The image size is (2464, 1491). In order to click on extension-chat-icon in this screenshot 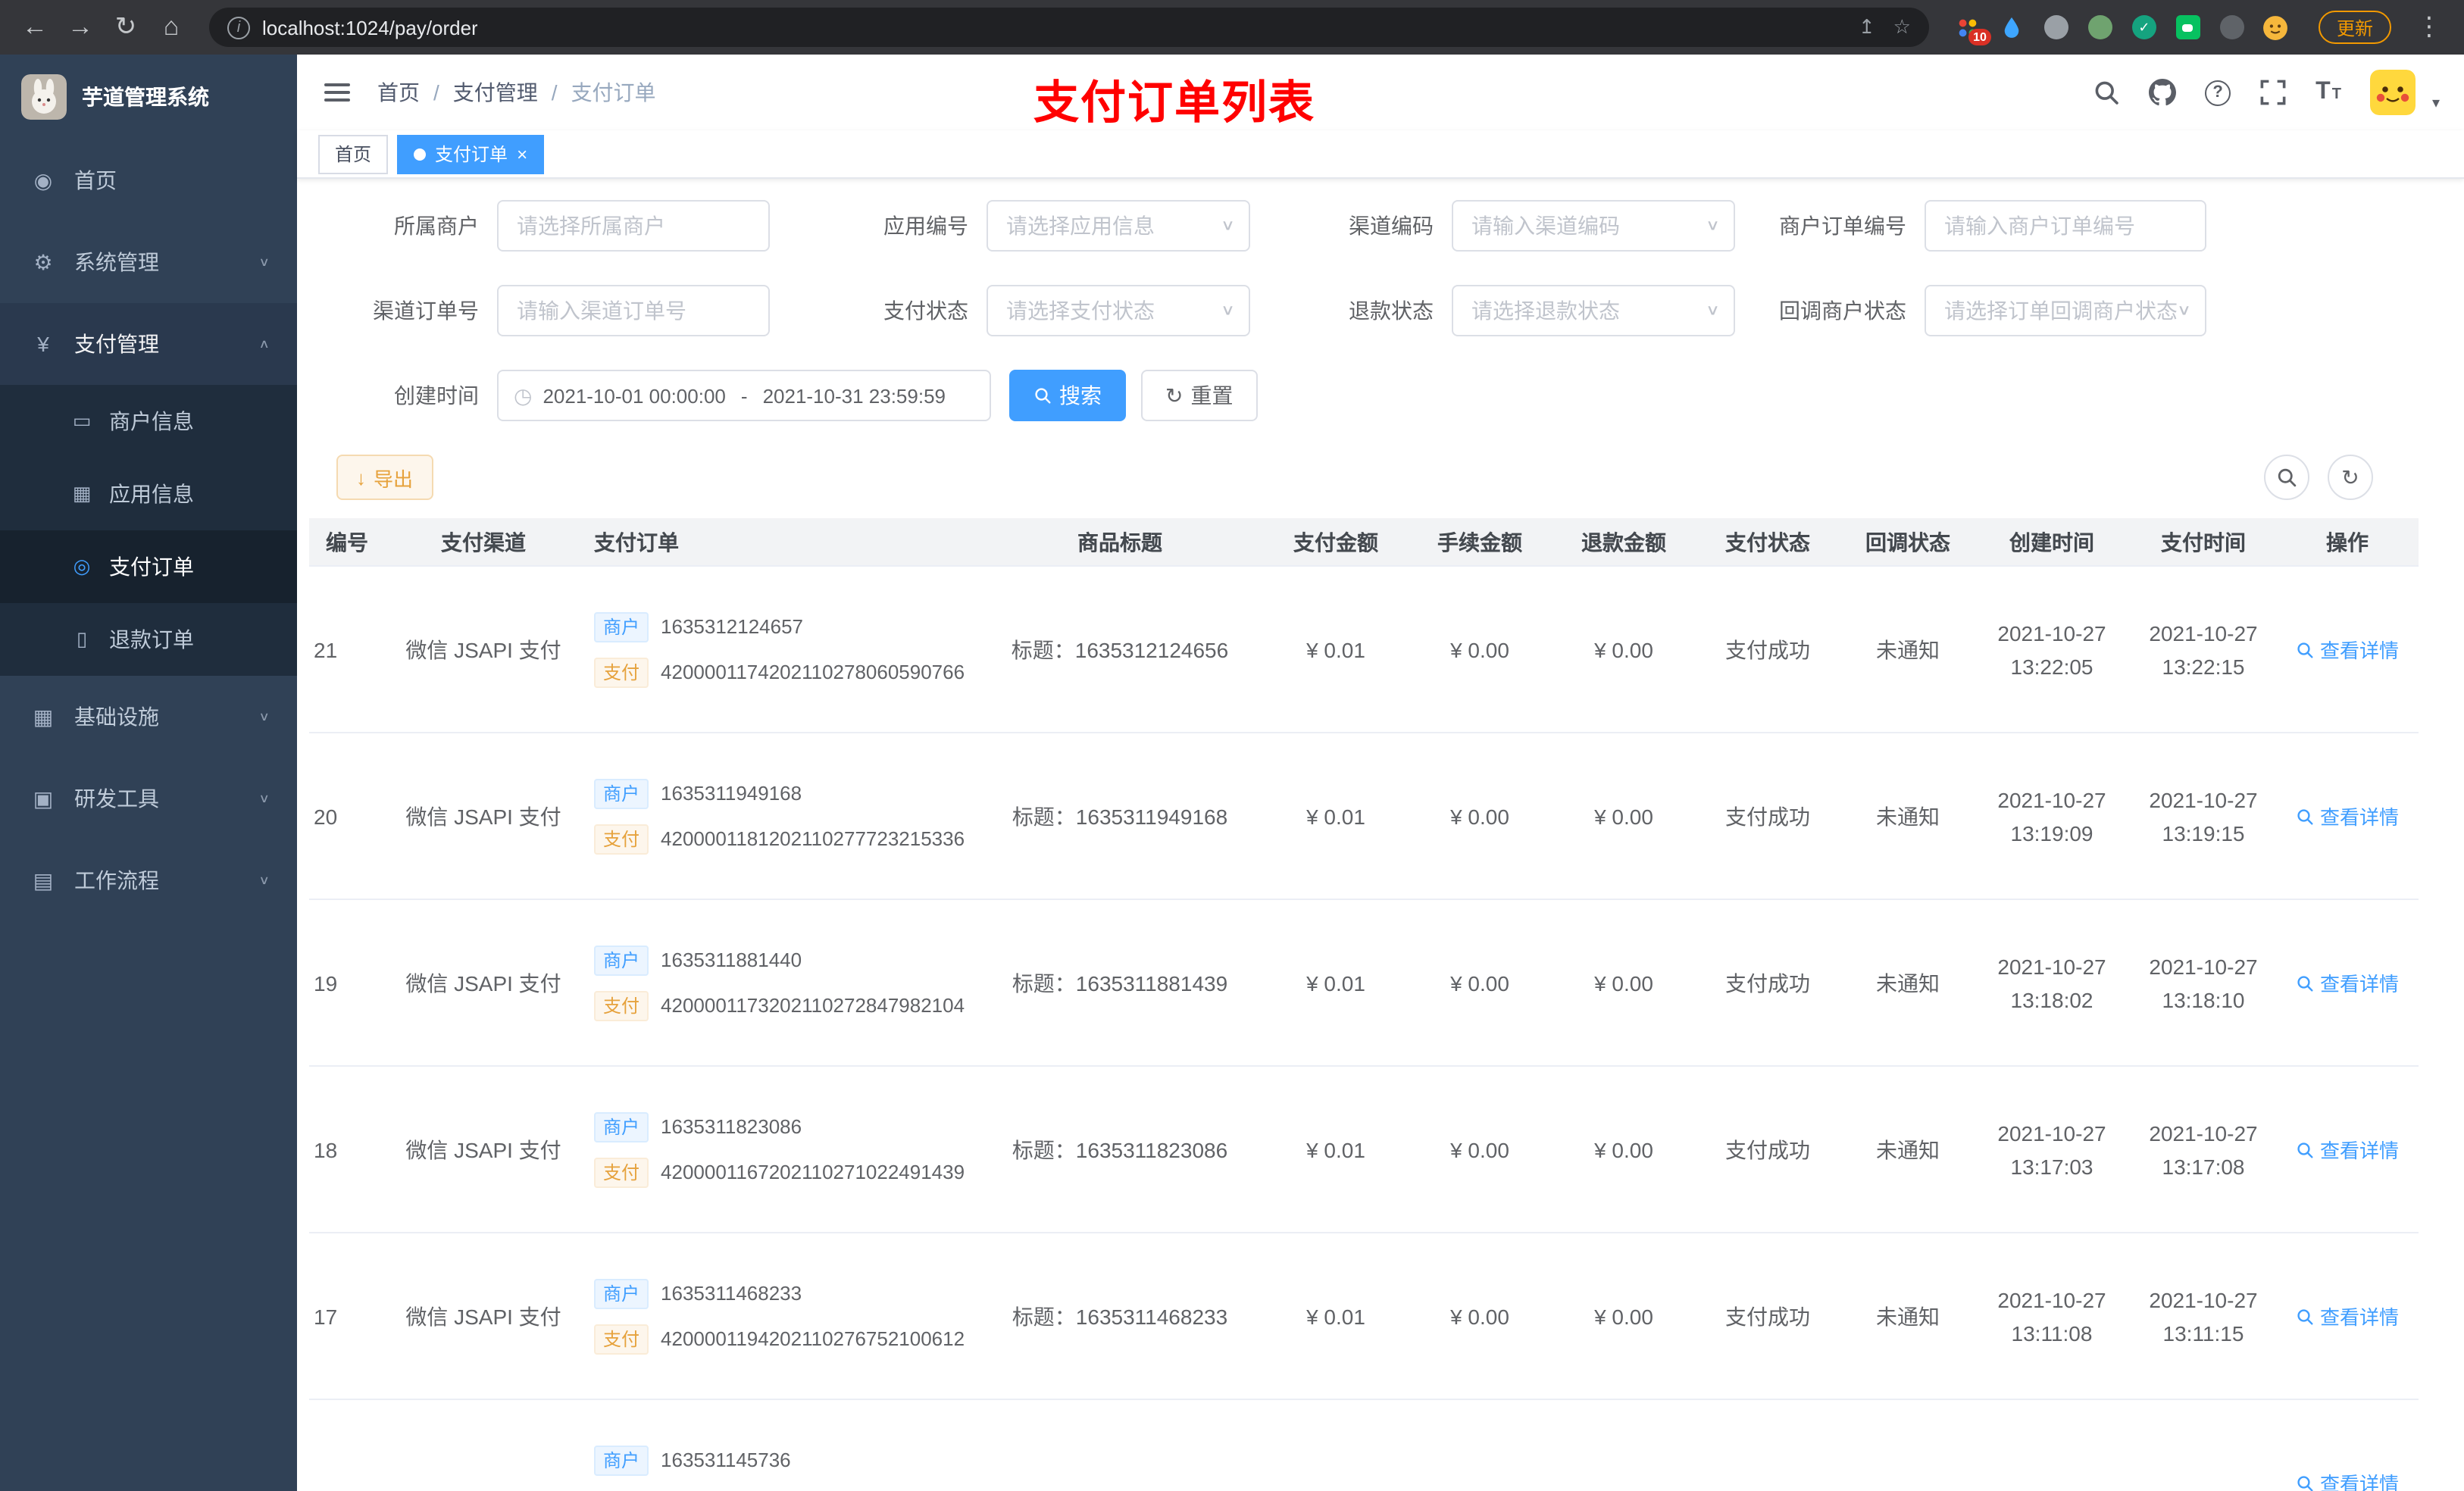, I will do `click(2188, 27)`.